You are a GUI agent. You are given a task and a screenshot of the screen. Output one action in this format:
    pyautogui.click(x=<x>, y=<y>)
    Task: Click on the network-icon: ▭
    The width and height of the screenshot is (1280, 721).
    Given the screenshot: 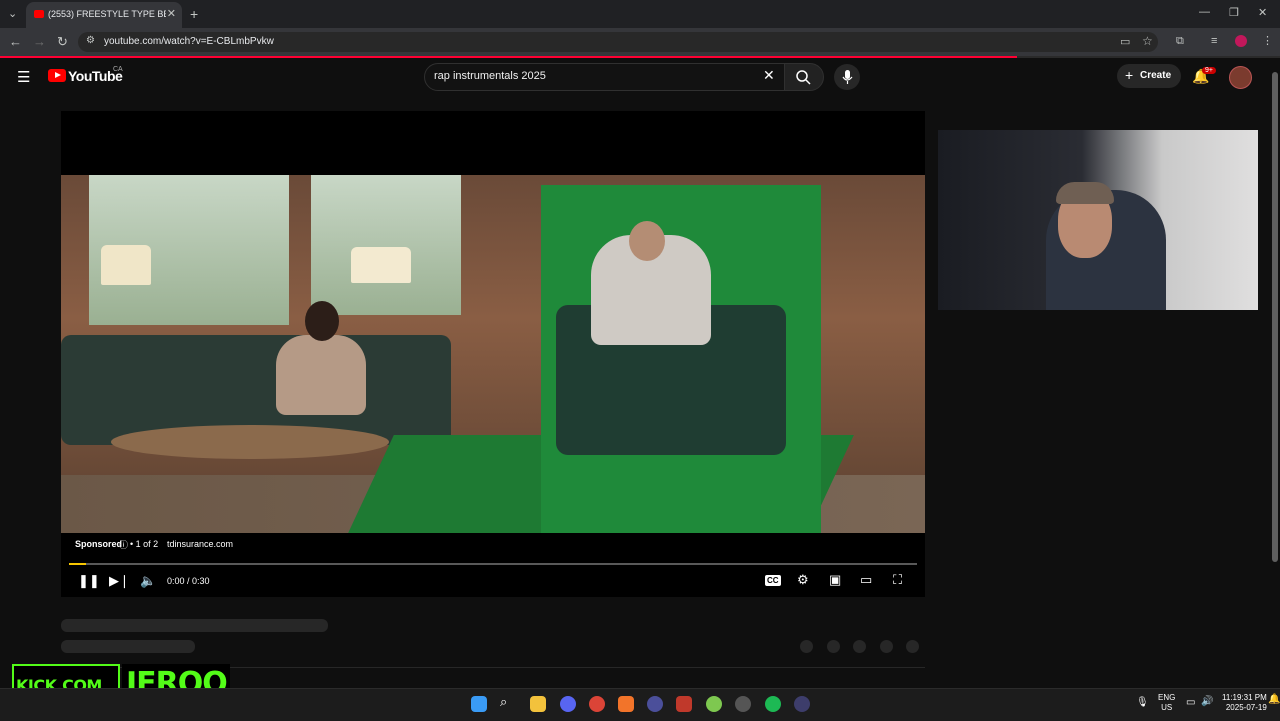 What is the action you would take?
    pyautogui.click(x=1190, y=702)
    